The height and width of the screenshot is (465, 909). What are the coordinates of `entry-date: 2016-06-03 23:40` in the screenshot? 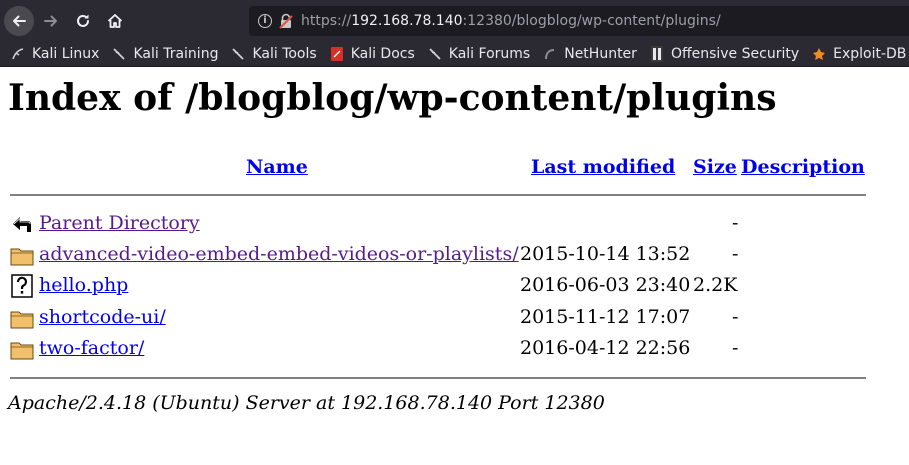 It's located at (605, 285).